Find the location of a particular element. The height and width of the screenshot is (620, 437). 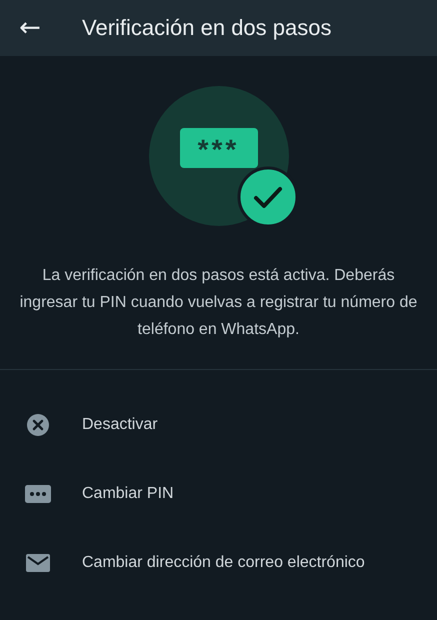

option-label: Cambiar PIN is located at coordinates (128, 493).